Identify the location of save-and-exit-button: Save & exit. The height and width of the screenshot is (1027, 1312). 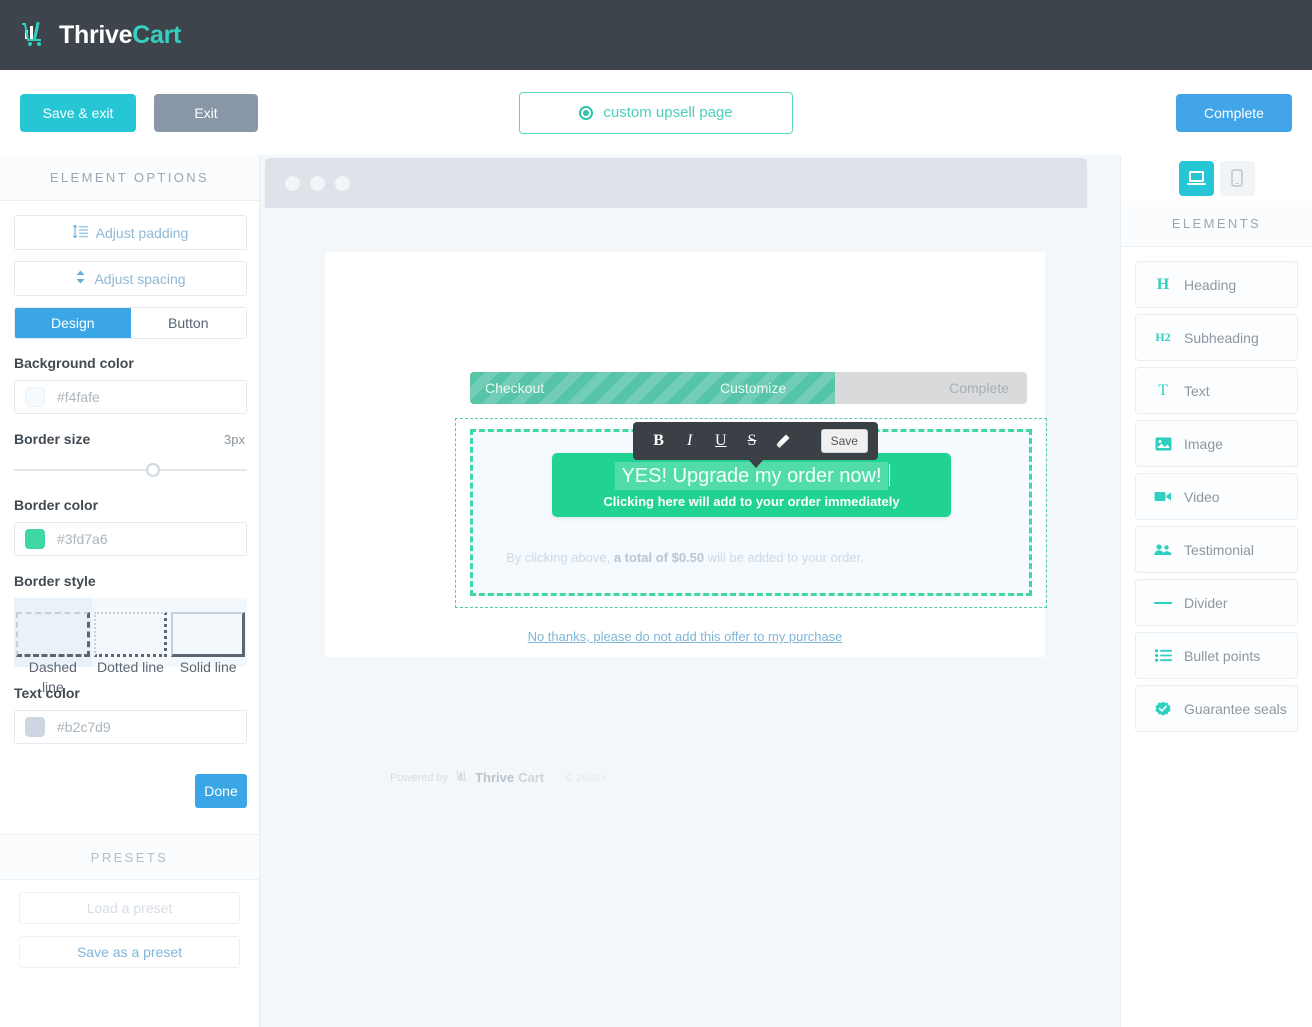
(78, 112).